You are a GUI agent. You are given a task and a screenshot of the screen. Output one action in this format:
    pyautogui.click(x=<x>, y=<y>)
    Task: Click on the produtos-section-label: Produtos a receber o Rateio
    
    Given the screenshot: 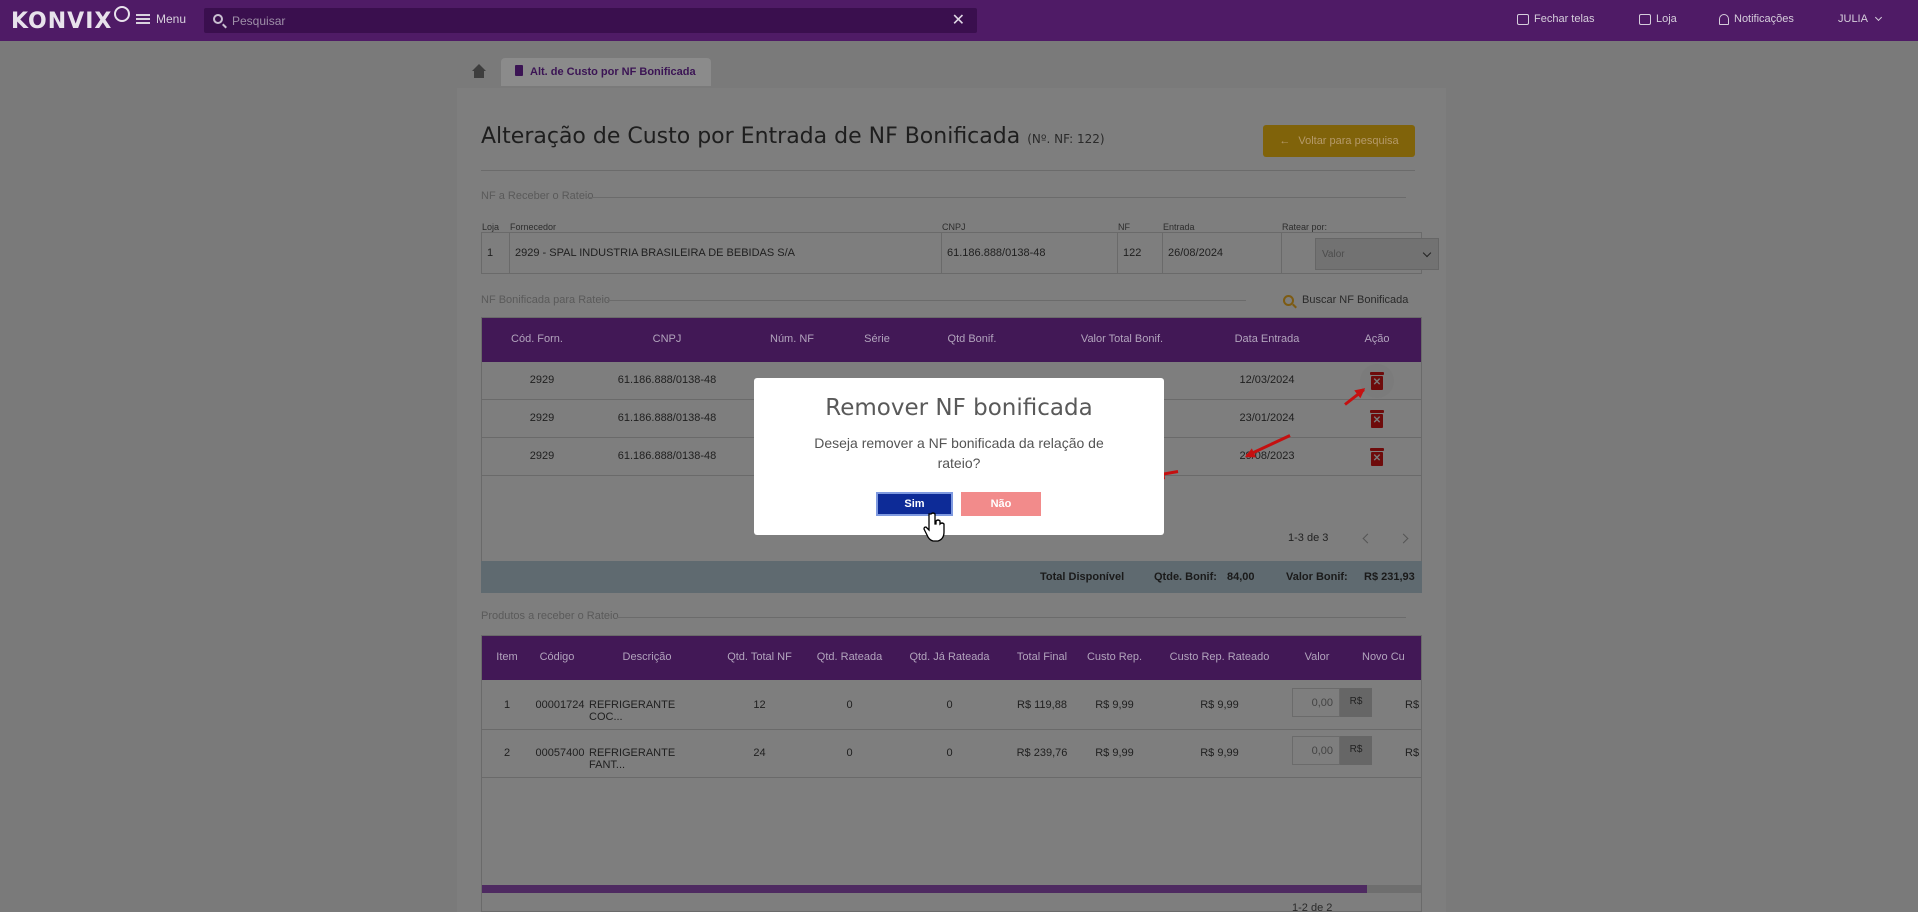 What is the action you would take?
    pyautogui.click(x=550, y=616)
    